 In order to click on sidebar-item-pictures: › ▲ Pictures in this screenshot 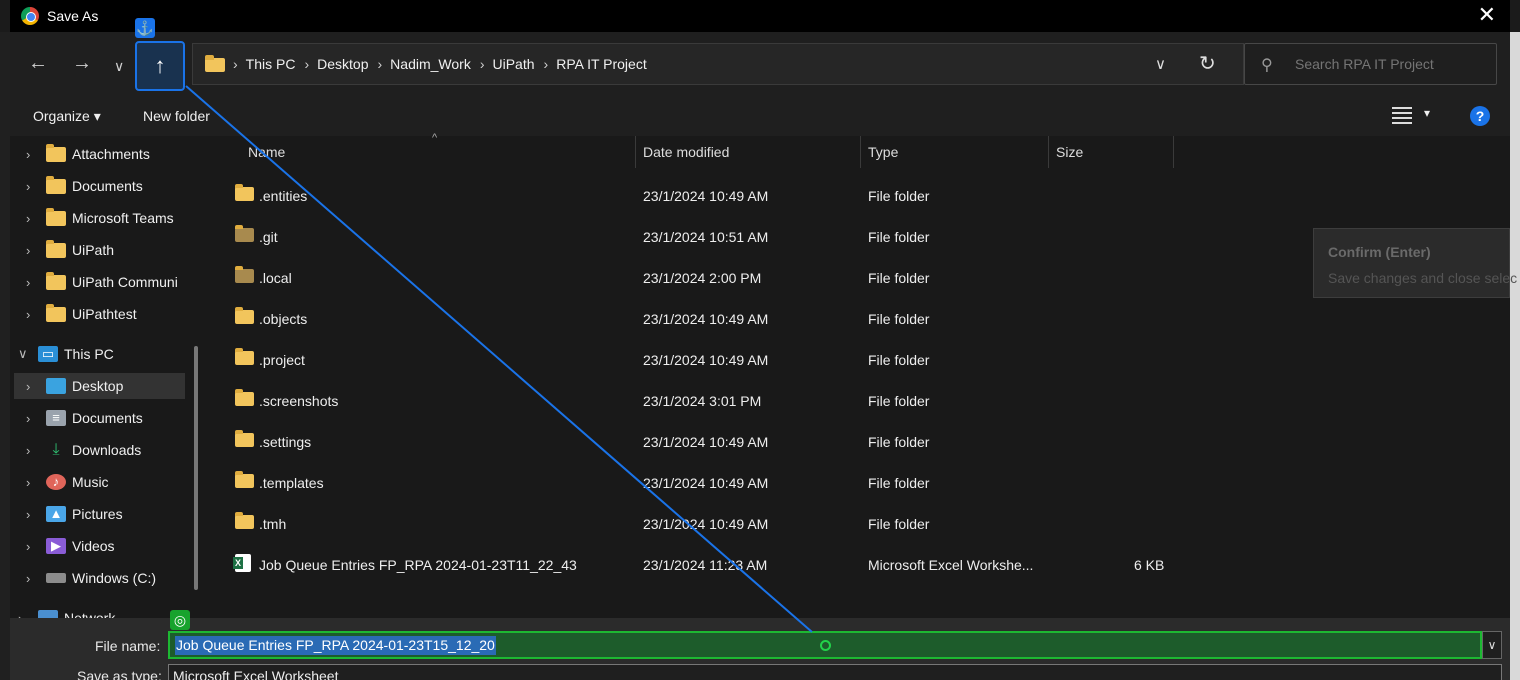, I will do `click(102, 514)`.